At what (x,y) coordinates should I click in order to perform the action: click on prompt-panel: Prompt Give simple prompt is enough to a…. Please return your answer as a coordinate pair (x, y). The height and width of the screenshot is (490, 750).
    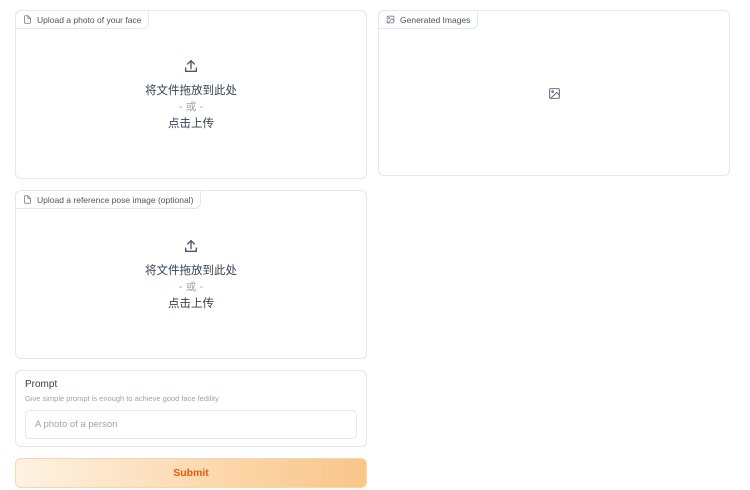
    Looking at the image, I should click on (191, 408).